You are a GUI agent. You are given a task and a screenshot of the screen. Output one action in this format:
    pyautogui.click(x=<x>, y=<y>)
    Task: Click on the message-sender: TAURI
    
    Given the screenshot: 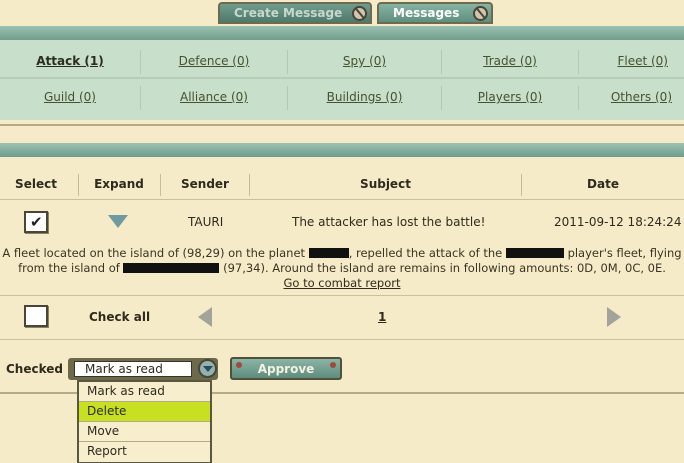 What is the action you would take?
    pyautogui.click(x=206, y=222)
    